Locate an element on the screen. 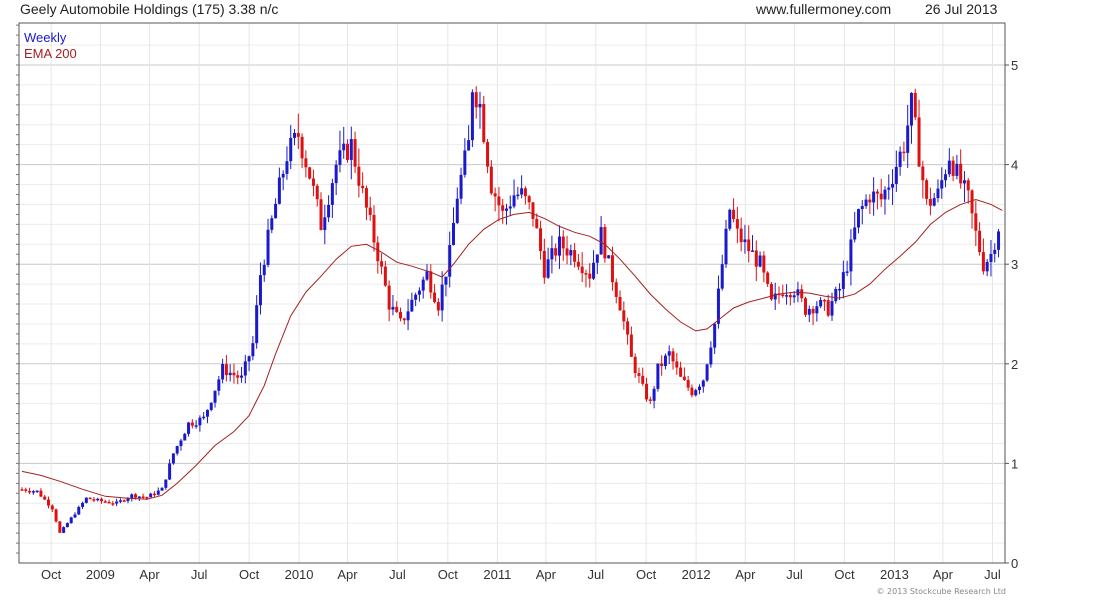  x-tick-label: 2009 is located at coordinates (100, 574).